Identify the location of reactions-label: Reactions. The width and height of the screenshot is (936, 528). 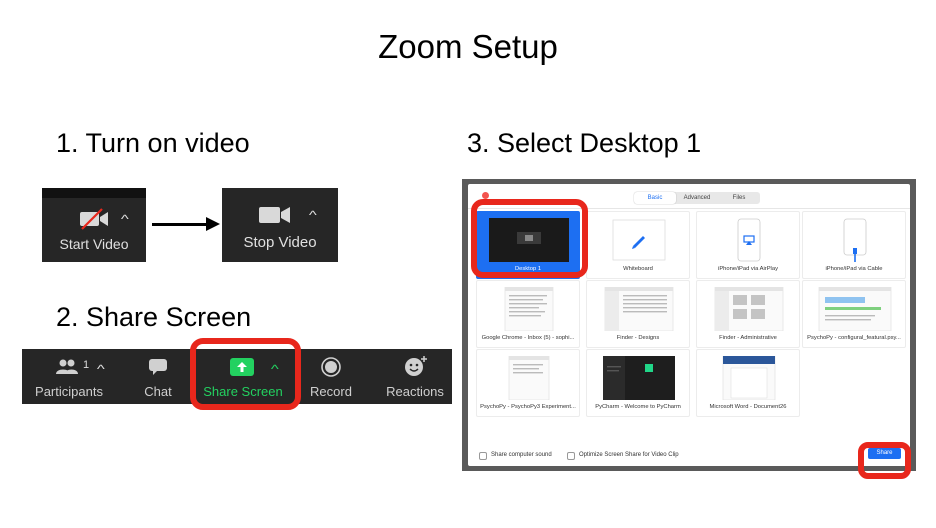
(415, 391).